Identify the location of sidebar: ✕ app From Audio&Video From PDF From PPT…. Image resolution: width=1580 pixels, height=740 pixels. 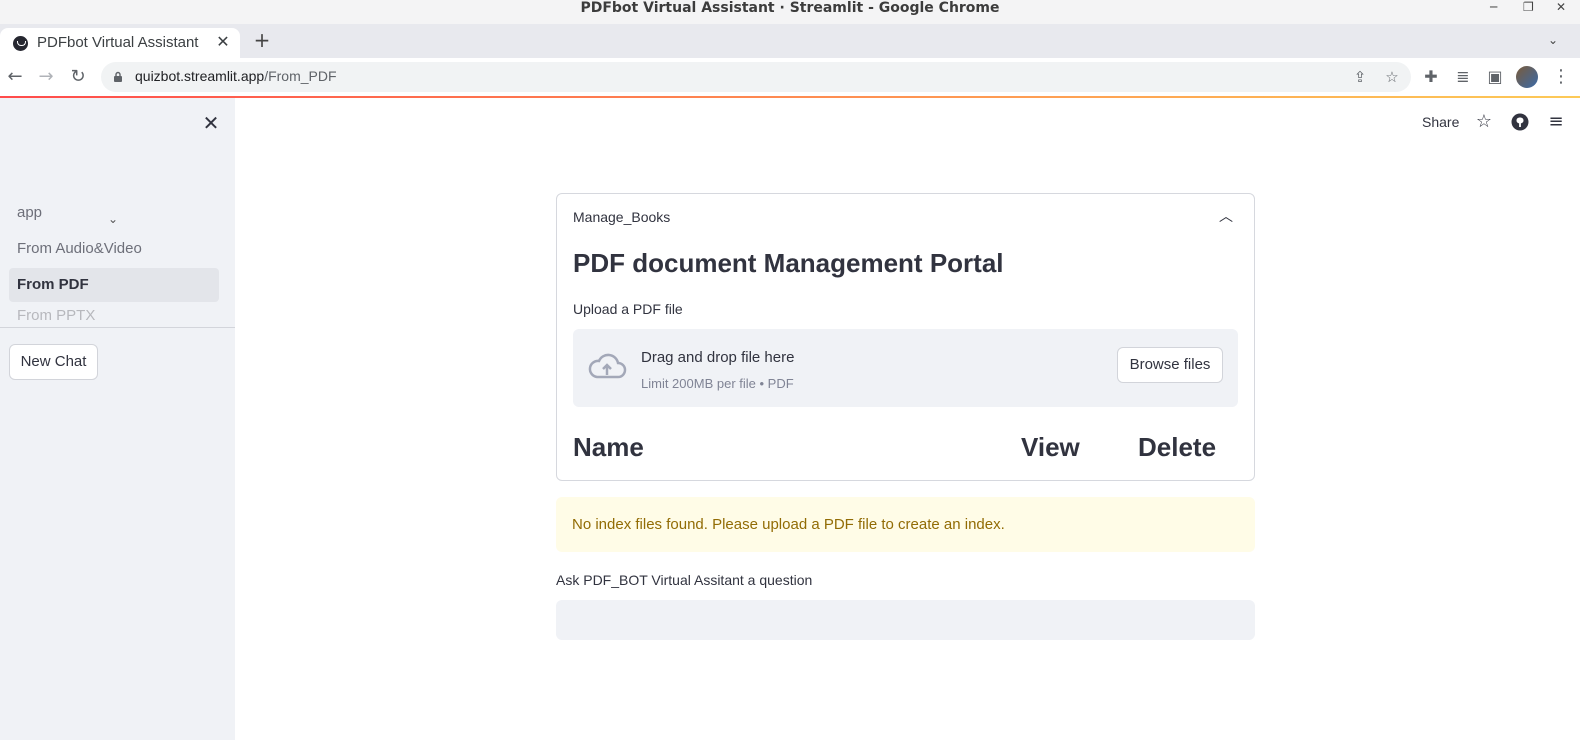
(117, 419).